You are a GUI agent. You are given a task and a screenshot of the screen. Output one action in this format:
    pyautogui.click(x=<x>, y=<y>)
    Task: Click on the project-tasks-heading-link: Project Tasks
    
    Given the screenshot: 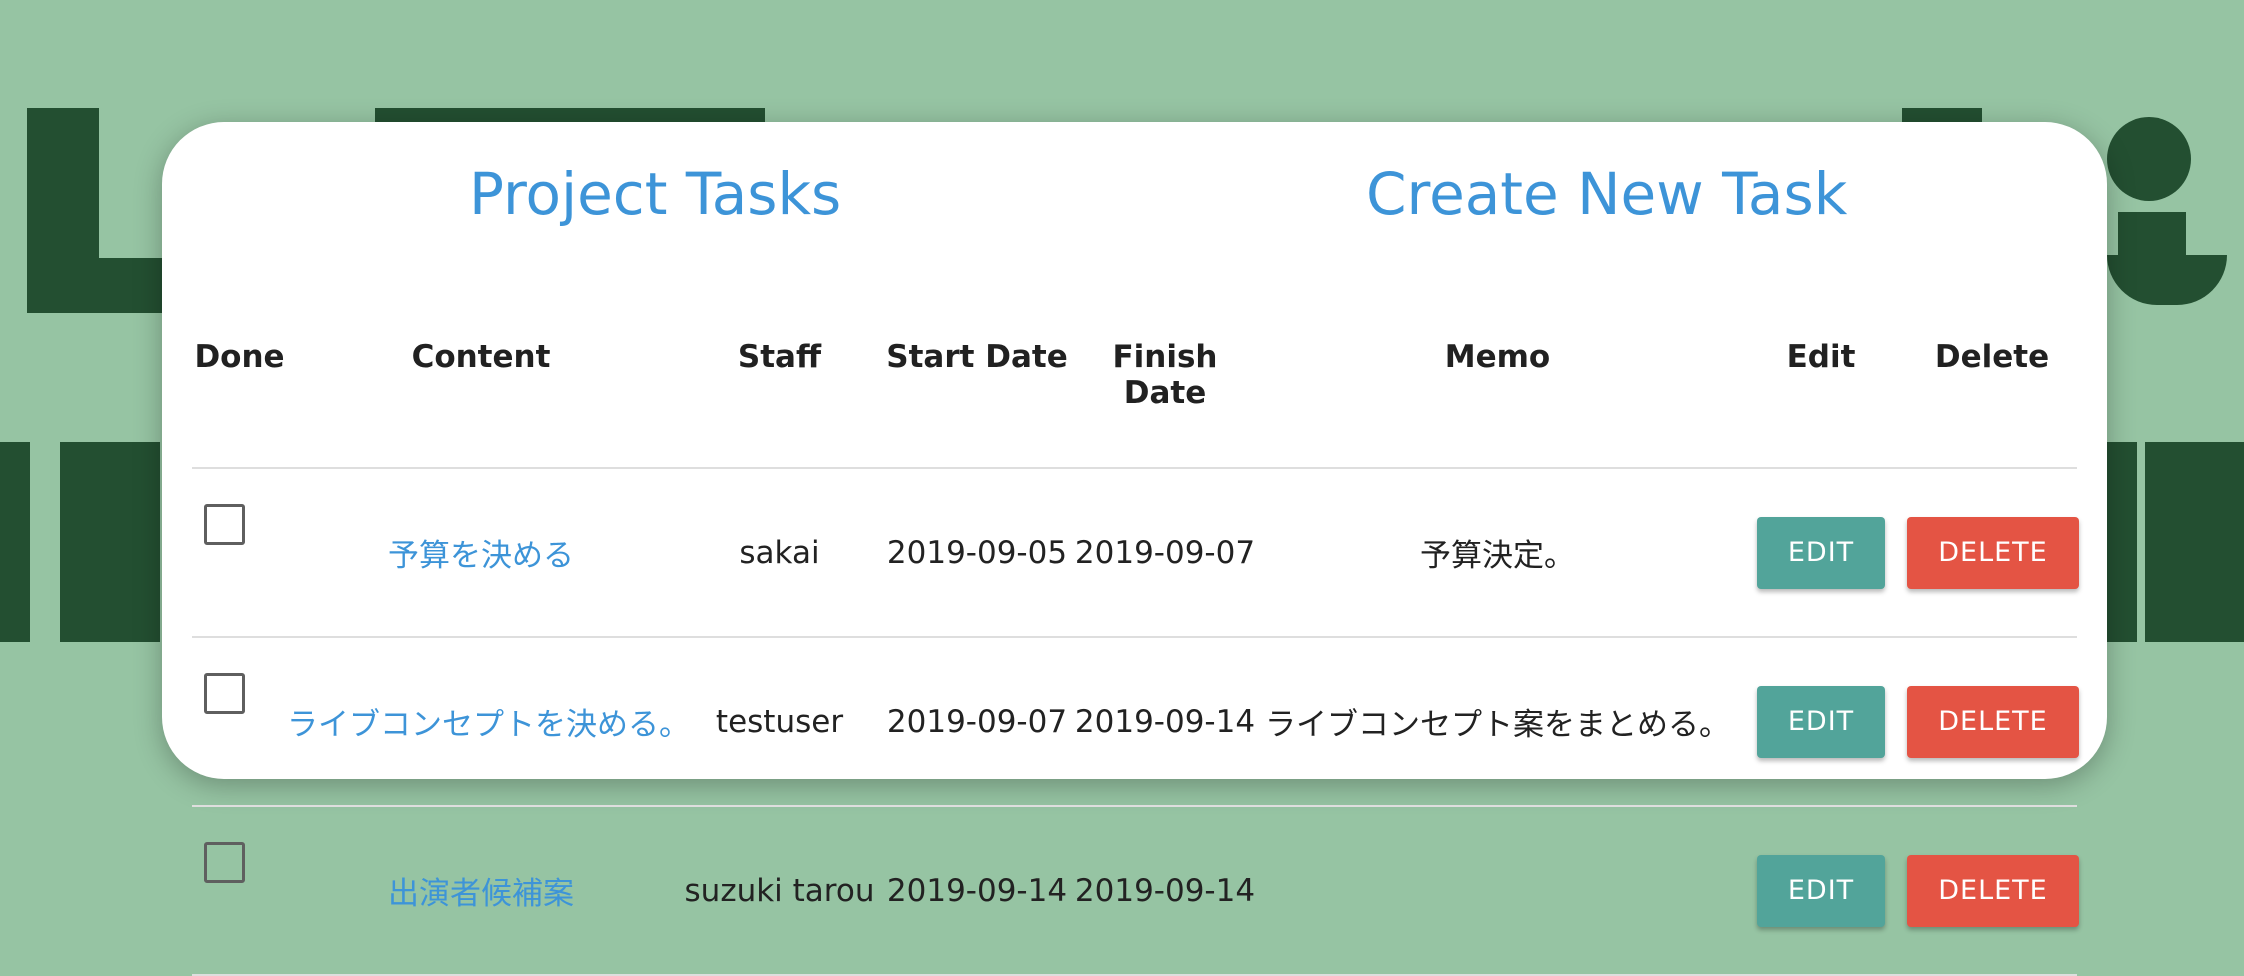 What is the action you would take?
    pyautogui.click(x=655, y=194)
    